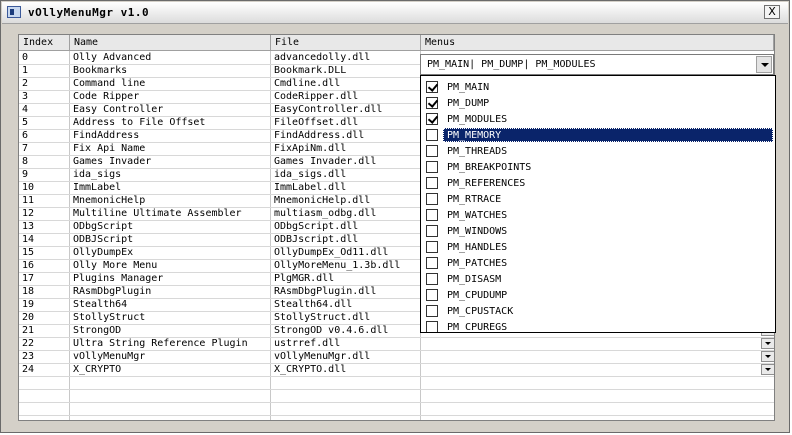 The image size is (792, 435). I want to click on index-cell: 18, so click(28, 291).